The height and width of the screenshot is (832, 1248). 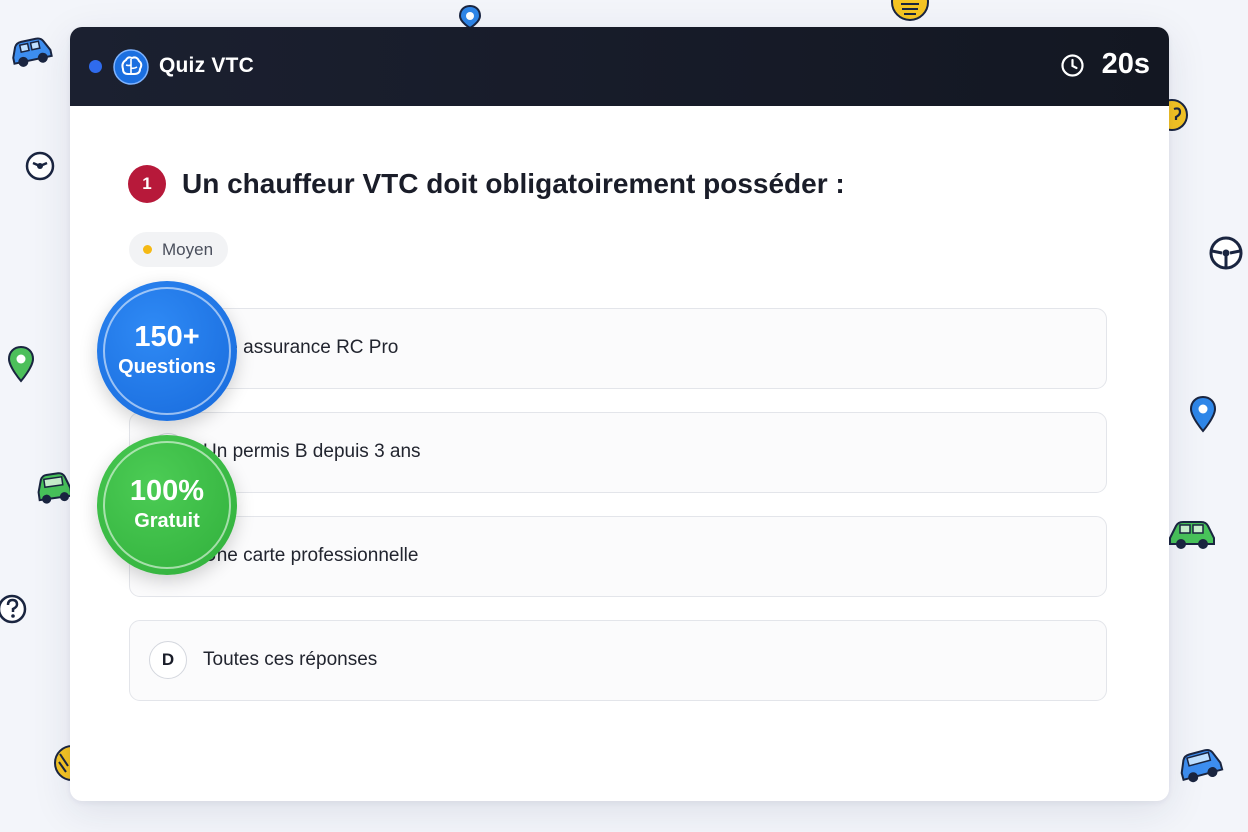 I want to click on option-text: Toutes ces réponses, so click(x=290, y=659).